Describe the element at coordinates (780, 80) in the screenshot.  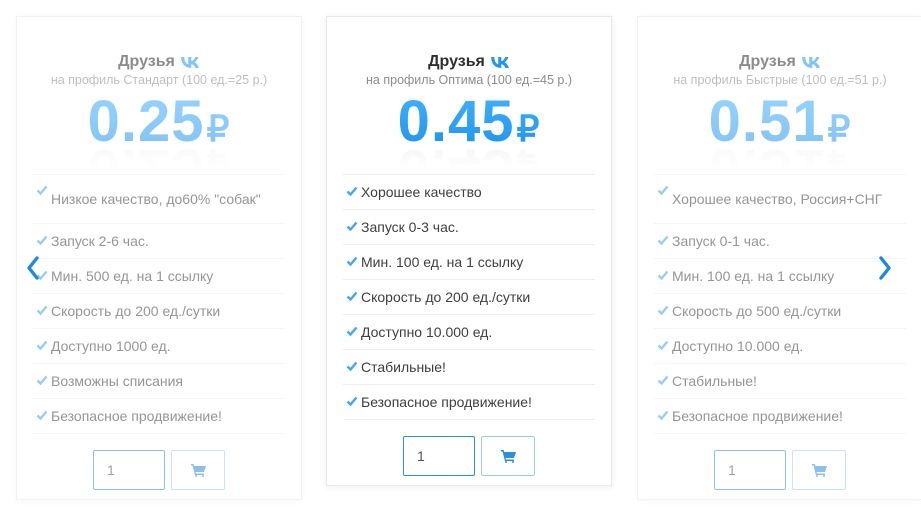
I see `card-subtitle: на профиль Быстрые (100 ед.=51 р.)` at that location.